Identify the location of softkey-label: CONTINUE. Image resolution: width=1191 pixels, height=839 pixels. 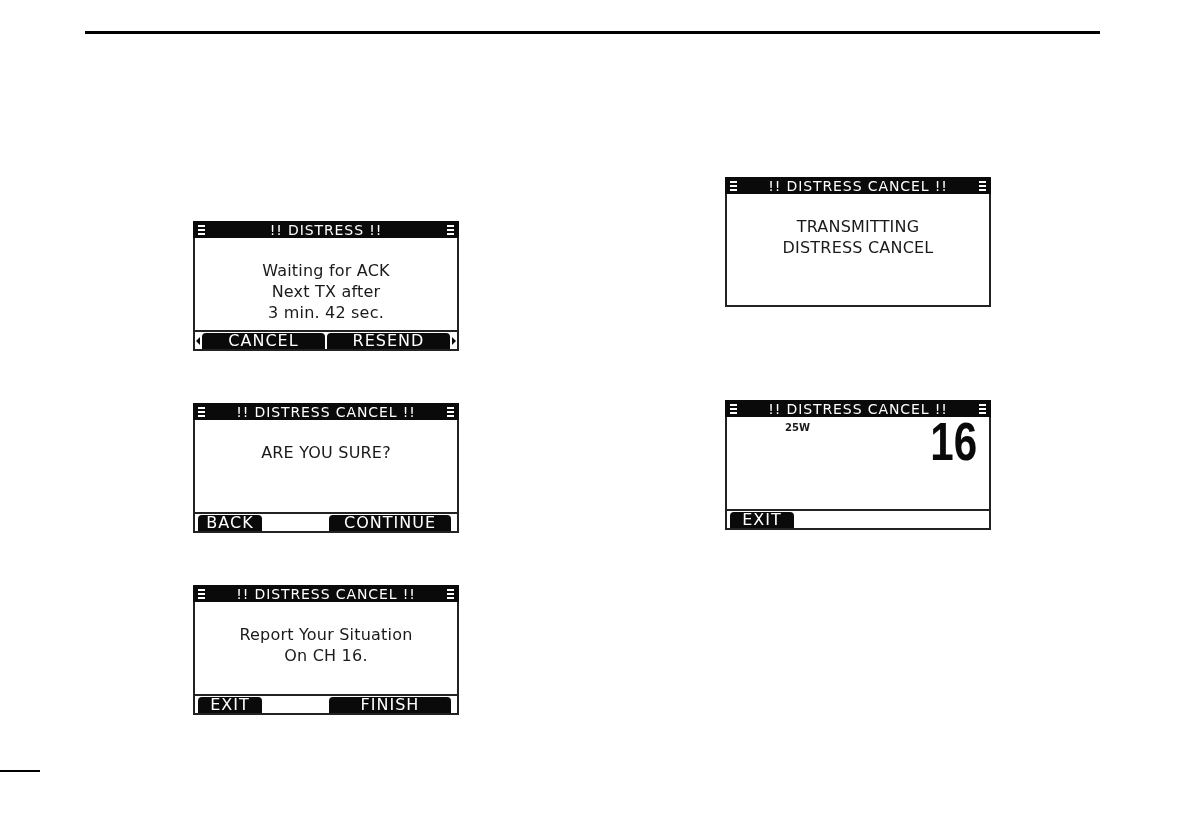
(390, 523).